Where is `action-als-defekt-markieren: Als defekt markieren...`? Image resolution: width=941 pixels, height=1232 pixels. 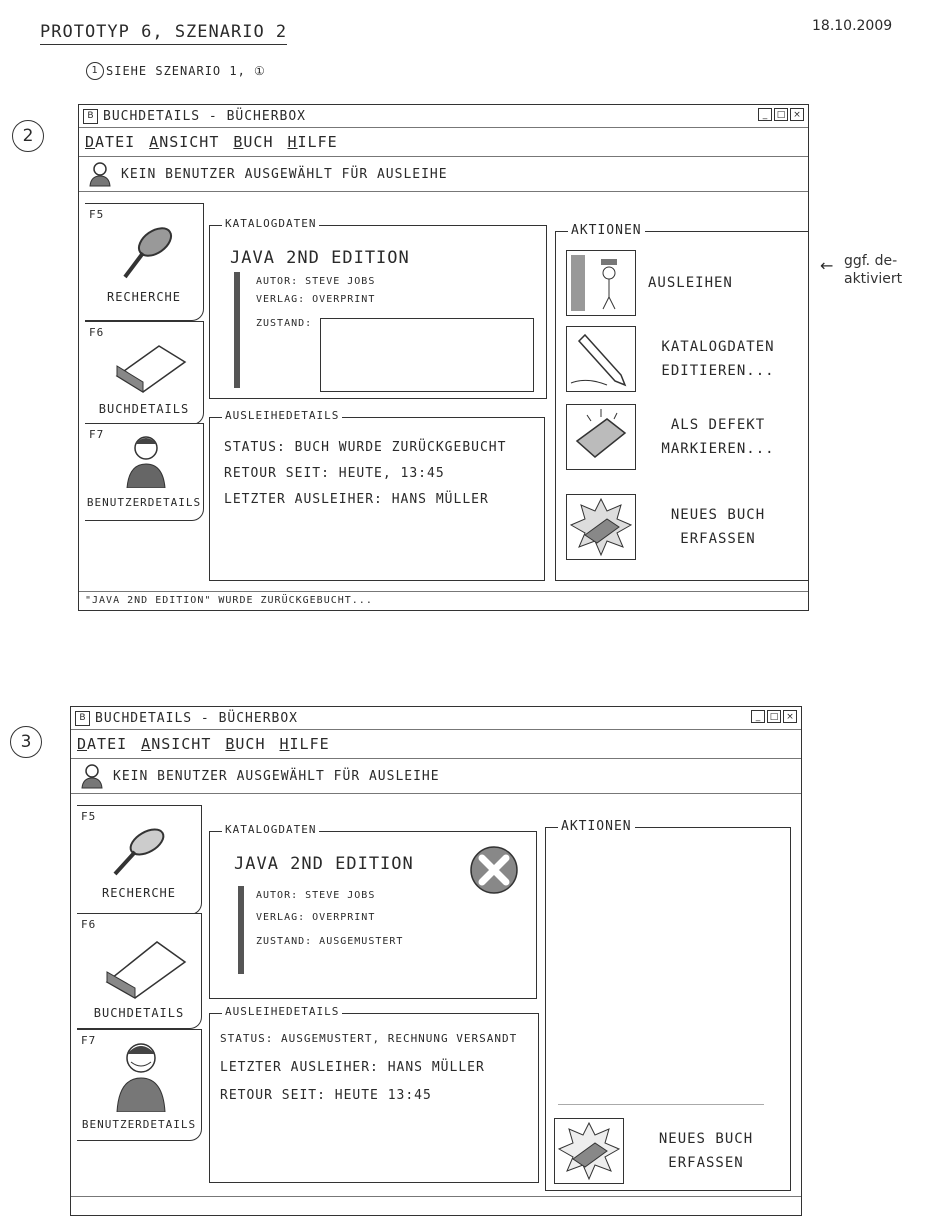 action-als-defekt-markieren: Als defekt markieren... is located at coordinates (677, 437).